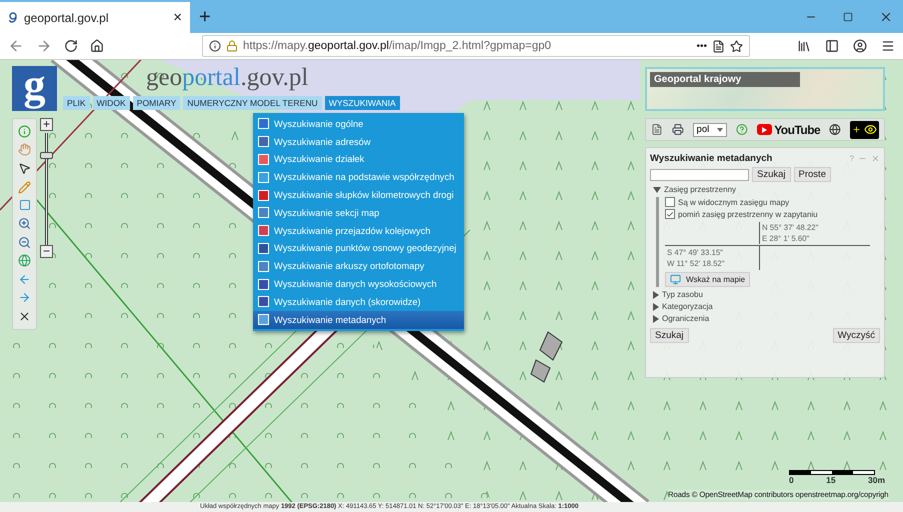 This screenshot has width=903, height=512. Describe the element at coordinates (232, 46) in the screenshot. I see `lock-icon` at that location.